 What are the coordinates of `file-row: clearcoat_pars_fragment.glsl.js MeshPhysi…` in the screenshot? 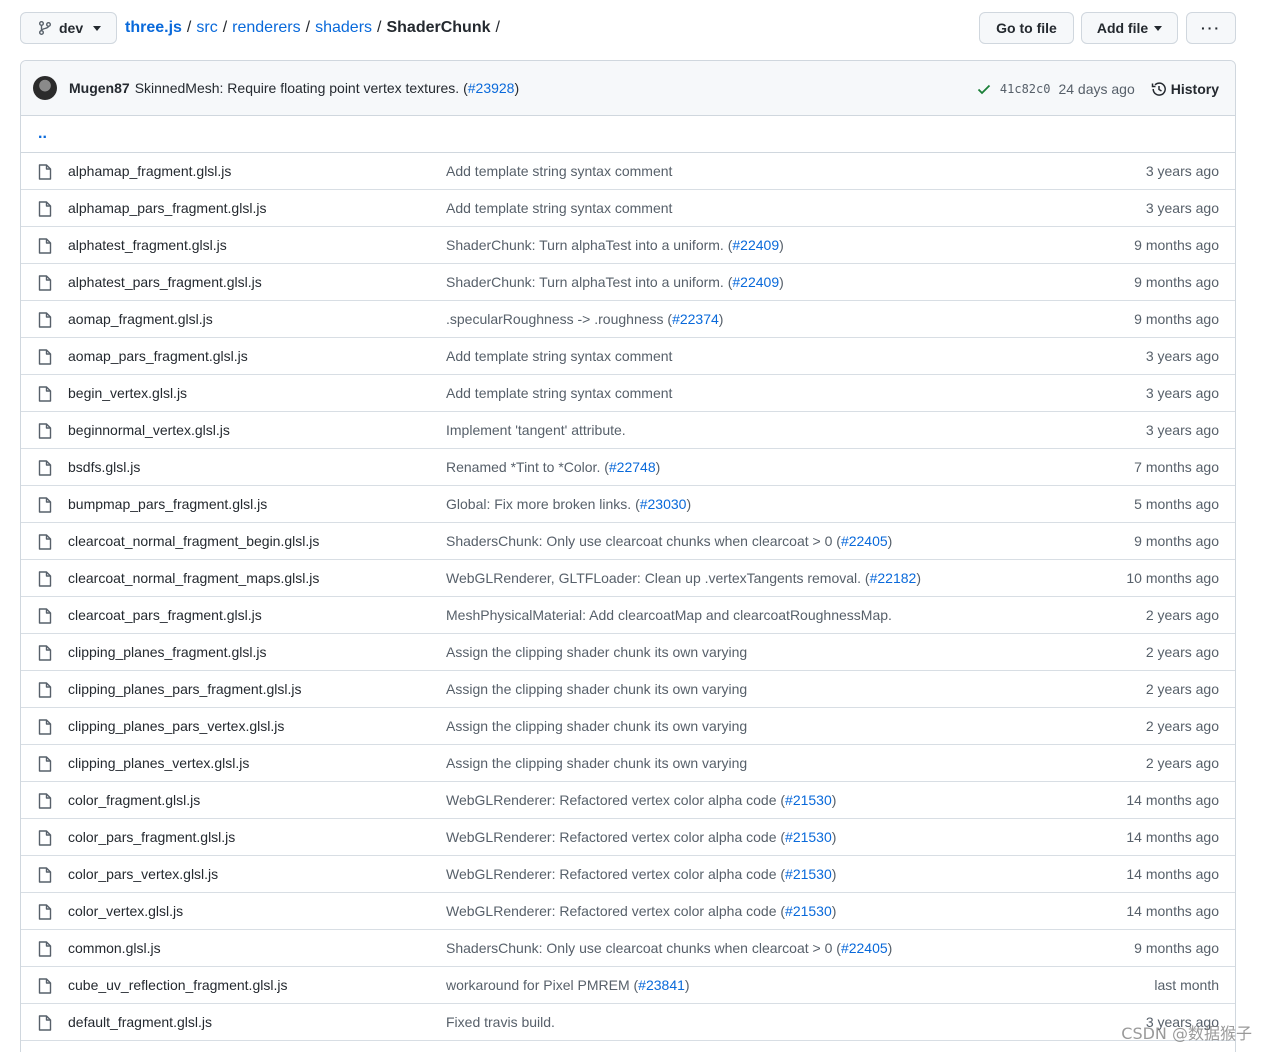 It's located at (628, 615).